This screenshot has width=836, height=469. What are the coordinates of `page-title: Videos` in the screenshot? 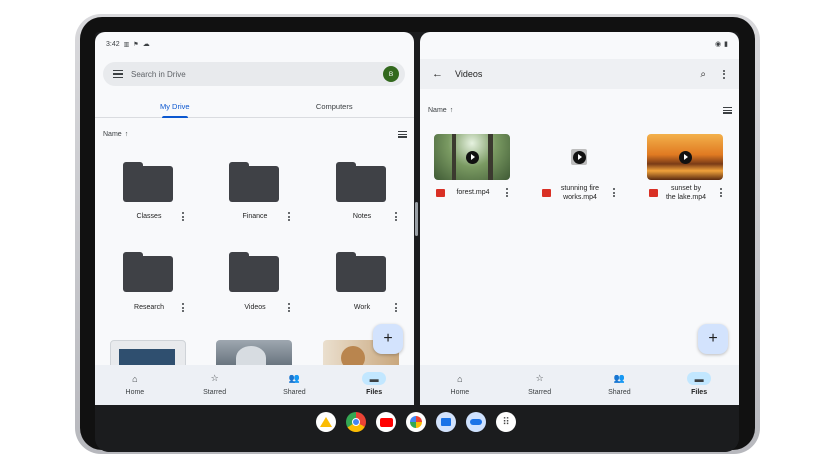 It's located at (469, 74).